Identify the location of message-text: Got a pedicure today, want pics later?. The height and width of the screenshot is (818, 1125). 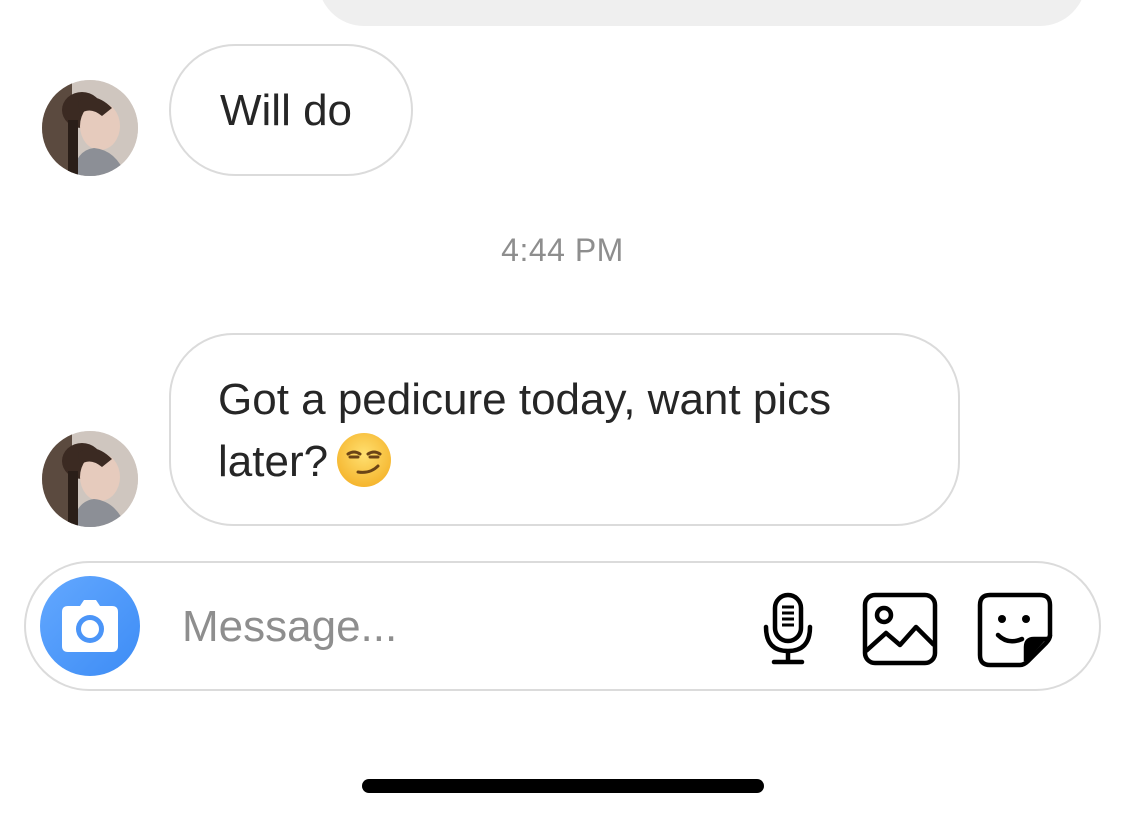
(525, 430).